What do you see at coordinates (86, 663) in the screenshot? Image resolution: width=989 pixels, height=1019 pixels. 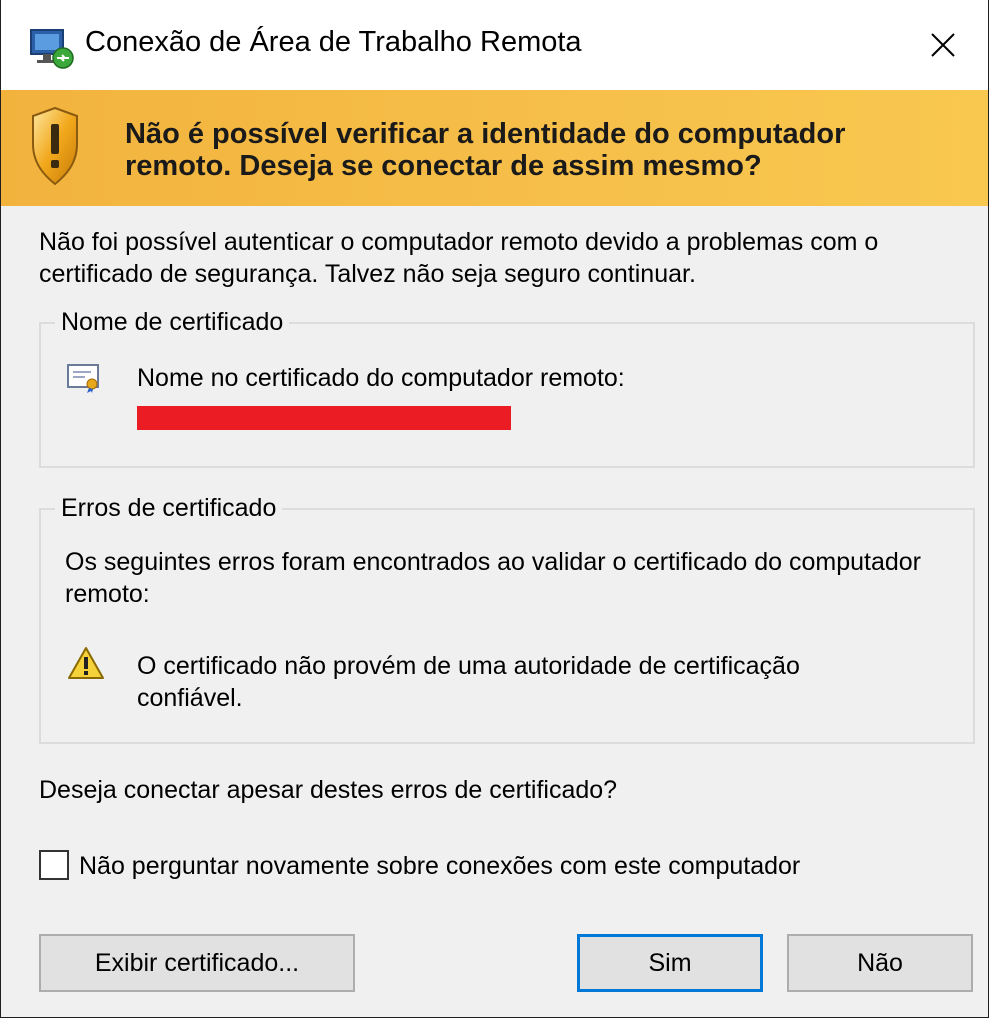 I see `warning-triangle-icon` at bounding box center [86, 663].